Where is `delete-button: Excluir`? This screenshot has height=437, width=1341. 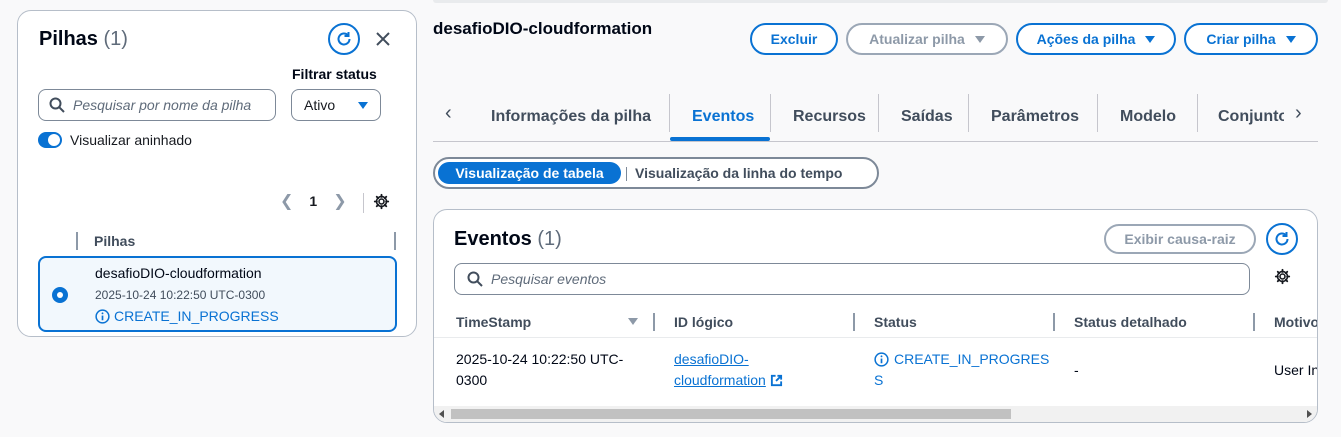
delete-button: Excluir is located at coordinates (794, 39).